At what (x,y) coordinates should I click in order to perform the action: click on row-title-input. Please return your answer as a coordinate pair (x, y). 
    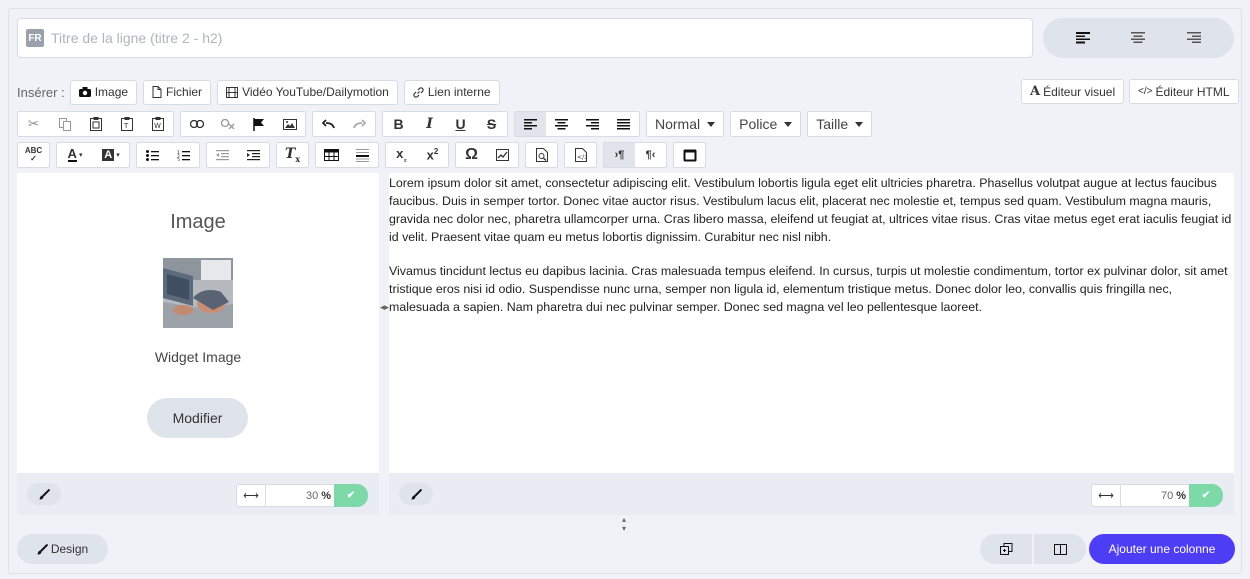
    Looking at the image, I should click on (531, 38).